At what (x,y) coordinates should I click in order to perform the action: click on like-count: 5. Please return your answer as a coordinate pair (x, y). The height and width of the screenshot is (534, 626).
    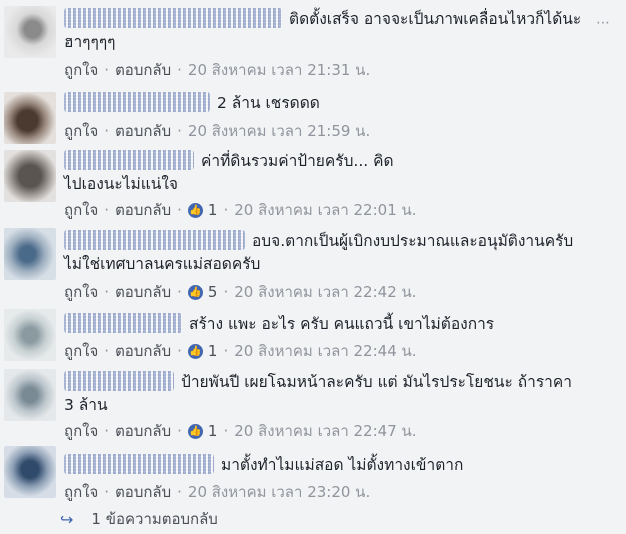
    Looking at the image, I should click on (213, 292).